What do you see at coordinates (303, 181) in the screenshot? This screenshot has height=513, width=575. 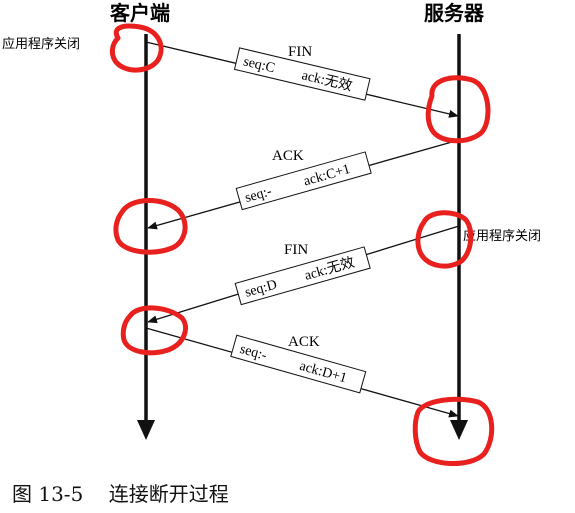 I see `msg2-box: seq:- ack:C+1` at bounding box center [303, 181].